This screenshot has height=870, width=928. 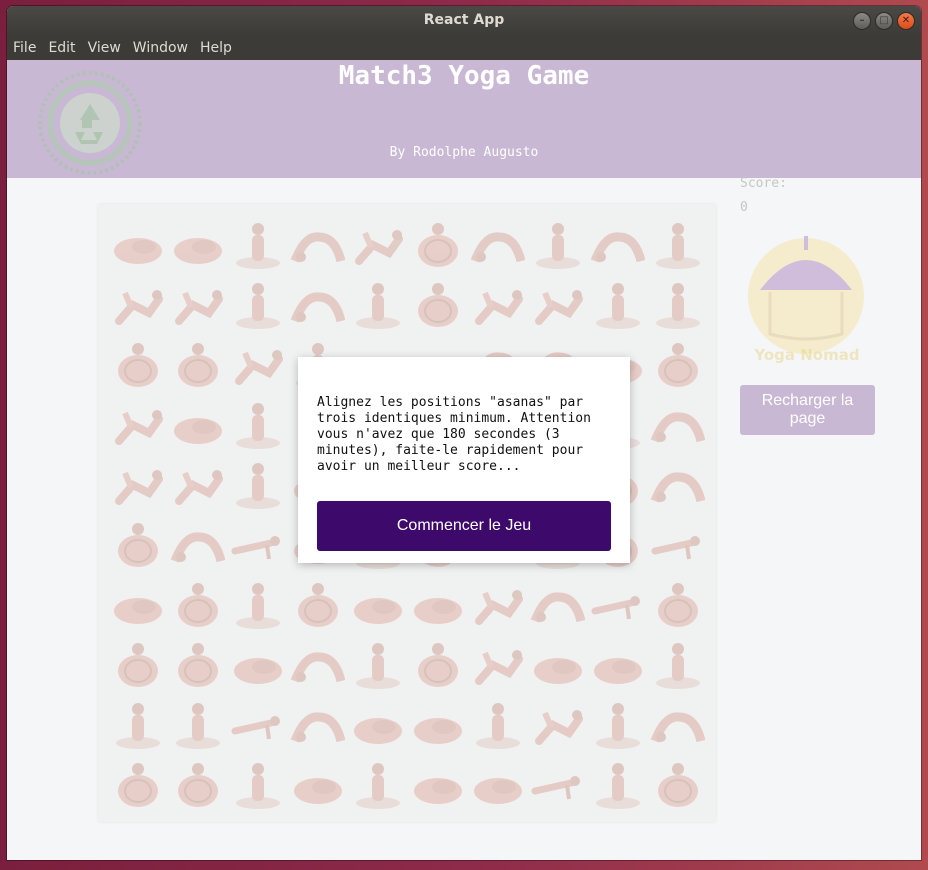 I want to click on score-label: Score:, so click(x=763, y=183).